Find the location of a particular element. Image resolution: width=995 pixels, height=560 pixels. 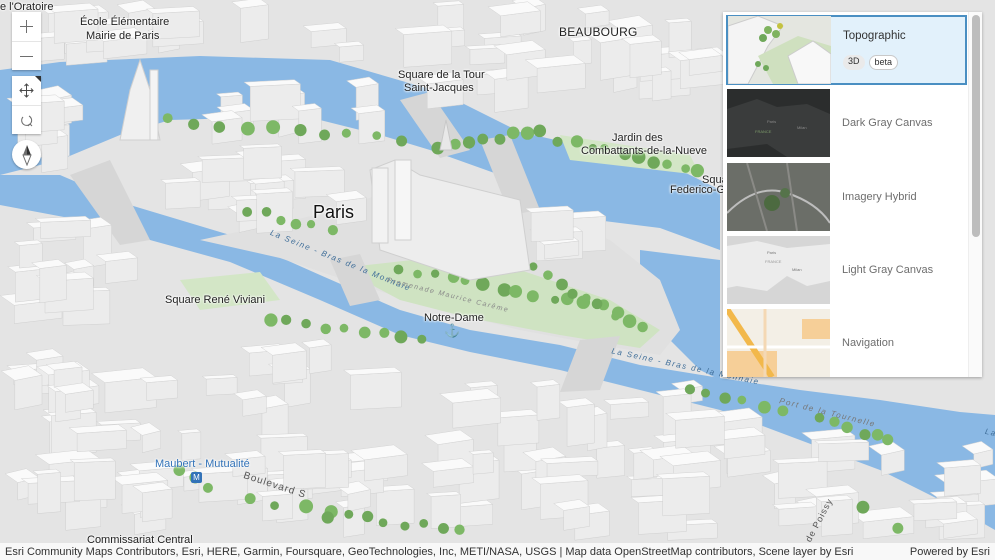

zoom-in-button is located at coordinates (26, 26).